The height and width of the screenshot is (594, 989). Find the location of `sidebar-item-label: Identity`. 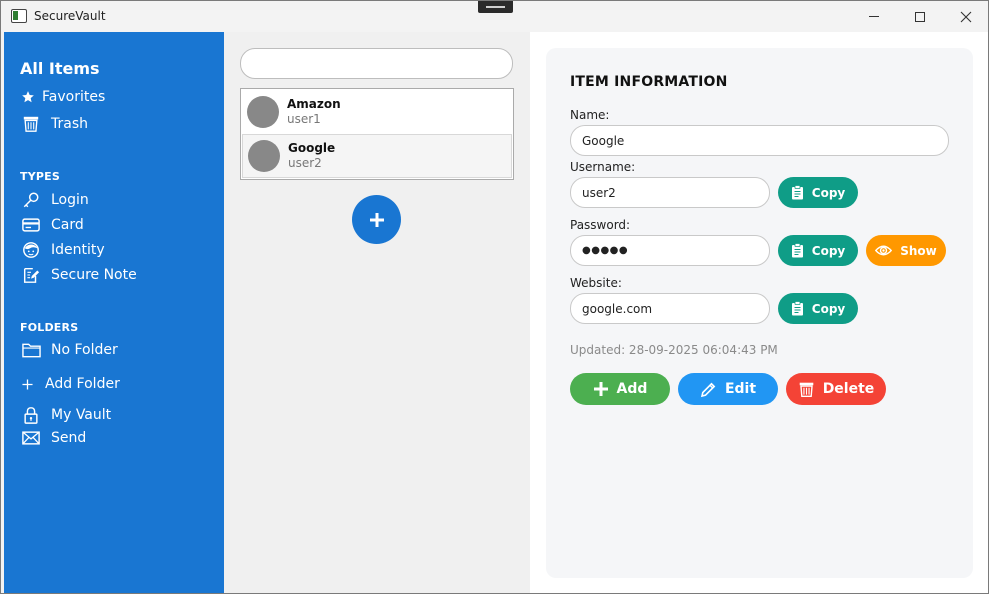

sidebar-item-label: Identity is located at coordinates (78, 250).